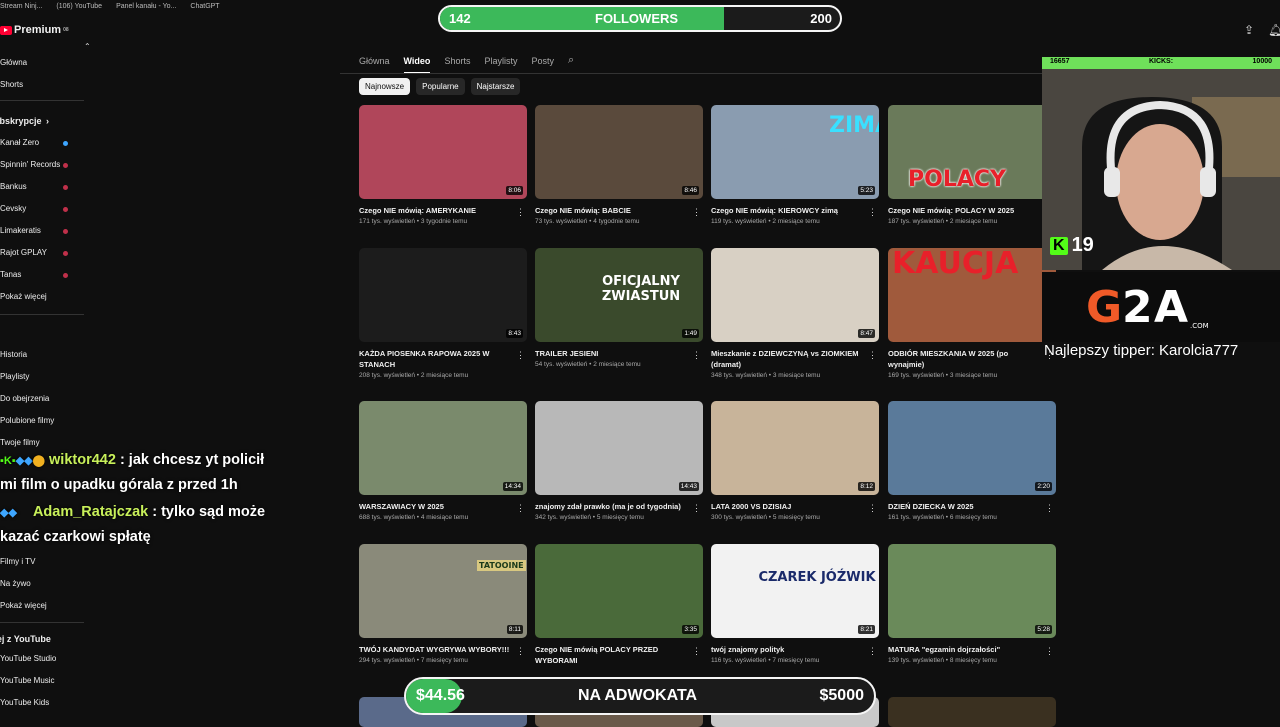 Image resolution: width=1280 pixels, height=727 pixels. I want to click on video-title: ODBIÓR MIESZKANIA W 2025 (po wynajmie), so click(972, 359).